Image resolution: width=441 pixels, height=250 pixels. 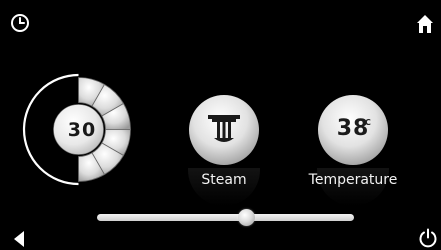 What do you see at coordinates (366, 122) in the screenshot?
I see `temperature-unit: °C` at bounding box center [366, 122].